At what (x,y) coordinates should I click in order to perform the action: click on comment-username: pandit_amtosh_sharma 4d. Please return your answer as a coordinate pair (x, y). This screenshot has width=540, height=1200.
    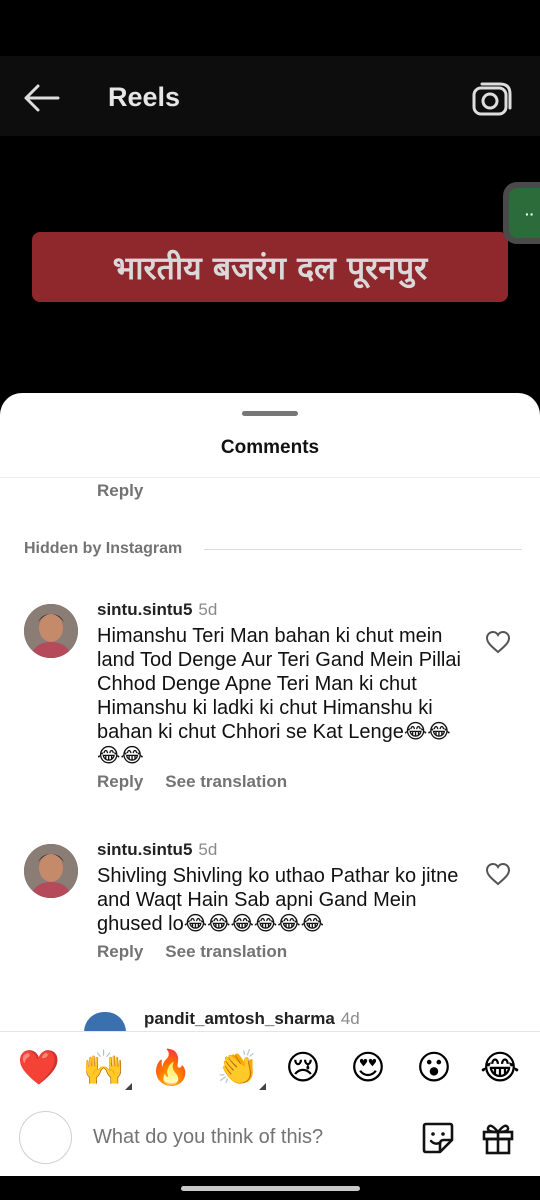
    Looking at the image, I should click on (252, 1019).